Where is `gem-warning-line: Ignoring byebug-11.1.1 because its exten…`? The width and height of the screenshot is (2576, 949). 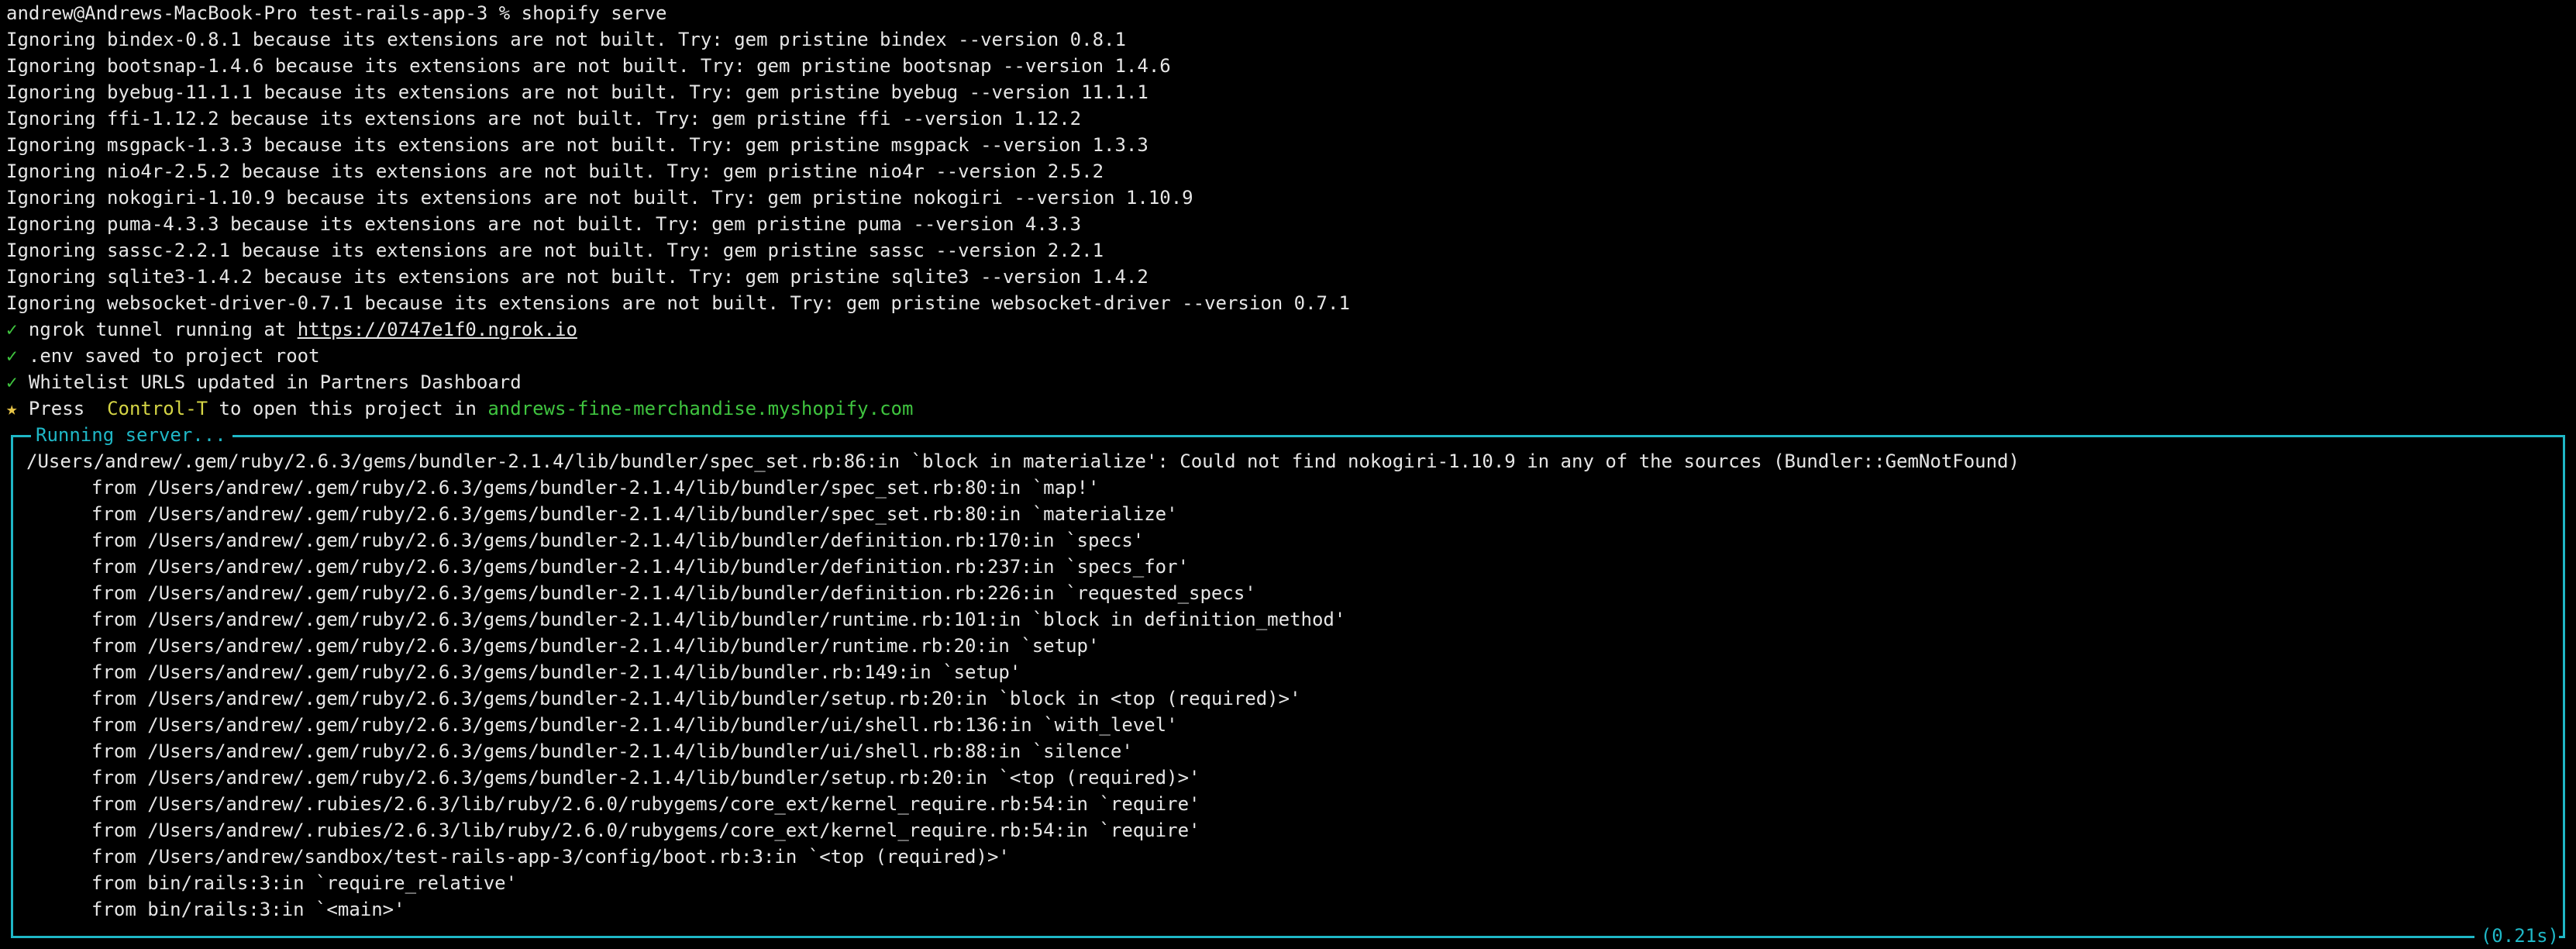 gem-warning-line: Ignoring byebug-11.1.1 because its exten… is located at coordinates (577, 92).